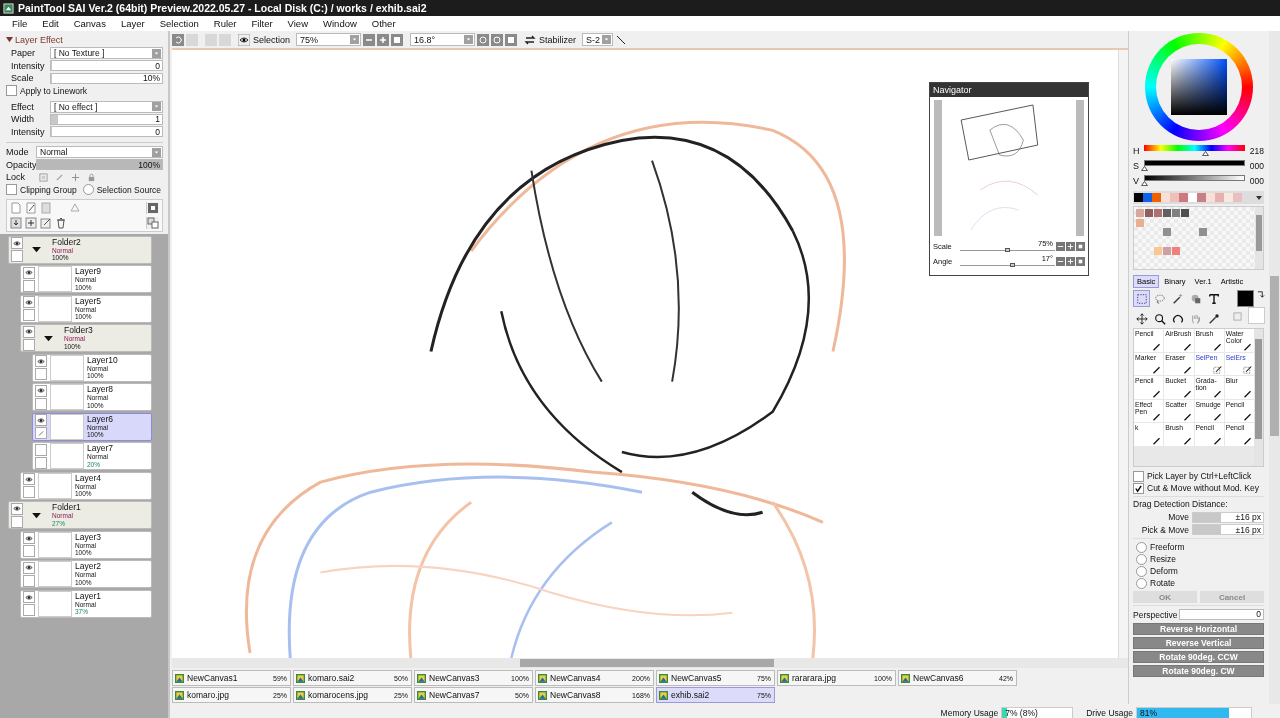 This screenshot has width=1280, height=718. What do you see at coordinates (598, 39) in the screenshot?
I see `stabilizer-dropdown: S-2` at bounding box center [598, 39].